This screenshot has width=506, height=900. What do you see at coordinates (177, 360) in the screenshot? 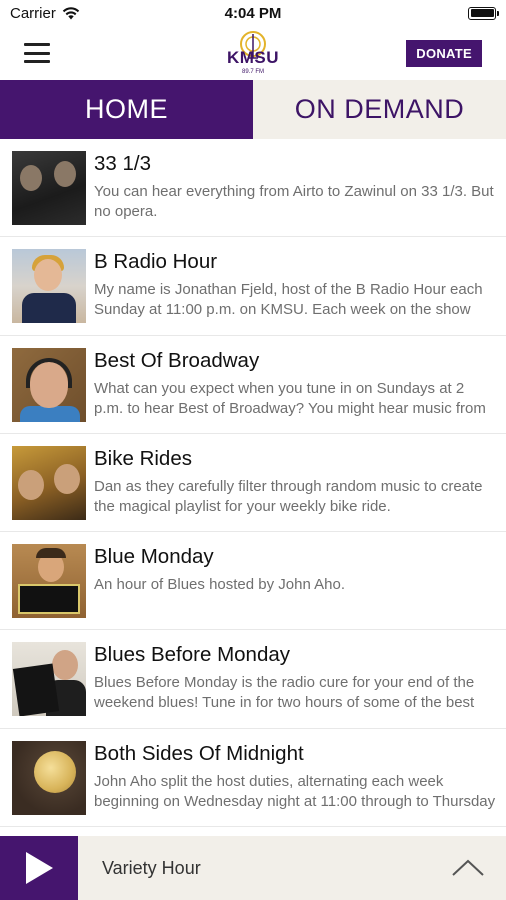
I see `show-title: Best Of Broadway` at bounding box center [177, 360].